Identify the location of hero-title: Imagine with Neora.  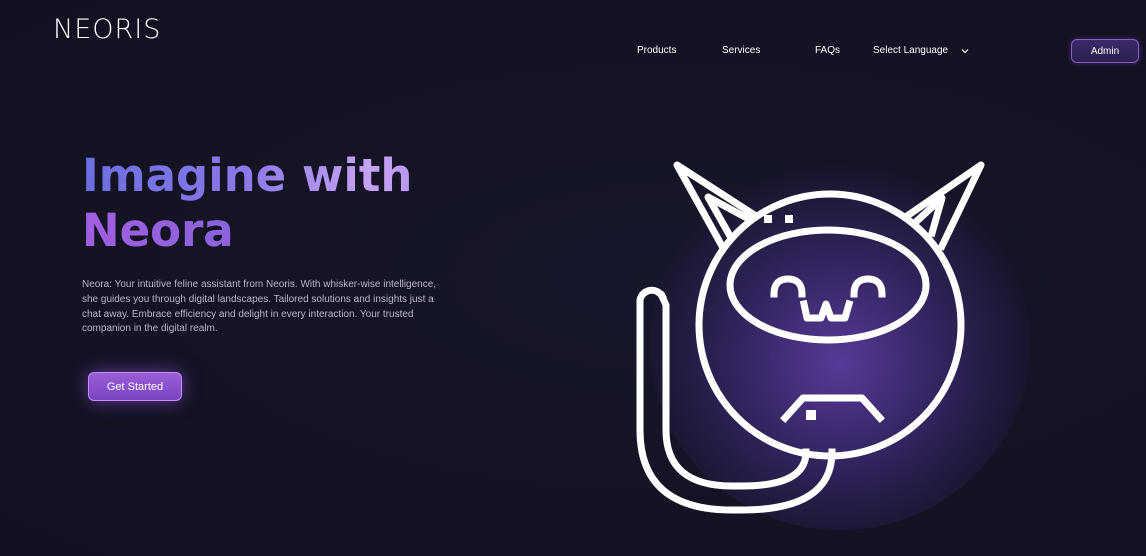
(262, 203).